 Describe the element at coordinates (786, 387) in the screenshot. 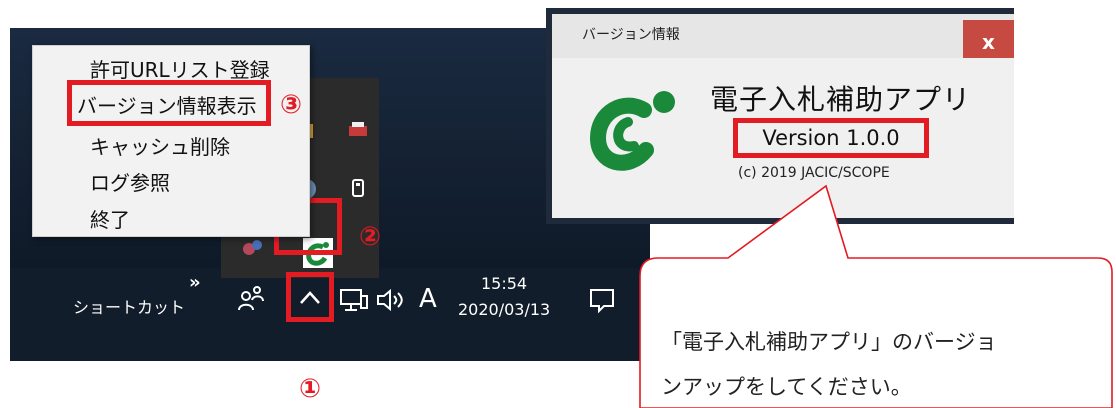

I see `callout-text-line2: ンアップをしてください。` at that location.